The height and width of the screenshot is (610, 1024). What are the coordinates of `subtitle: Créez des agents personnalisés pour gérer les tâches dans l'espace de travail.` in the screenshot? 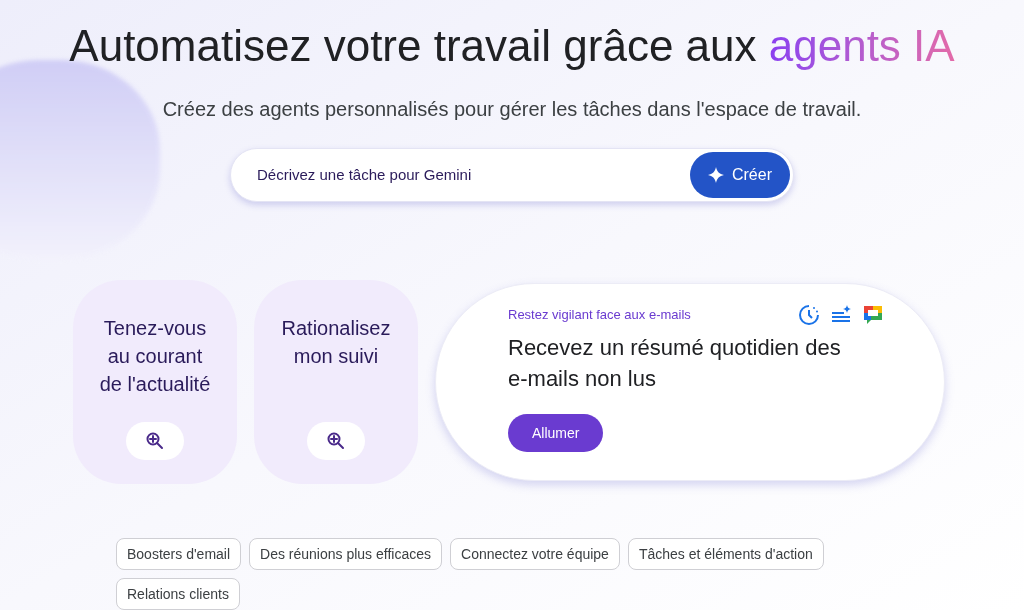 It's located at (512, 109).